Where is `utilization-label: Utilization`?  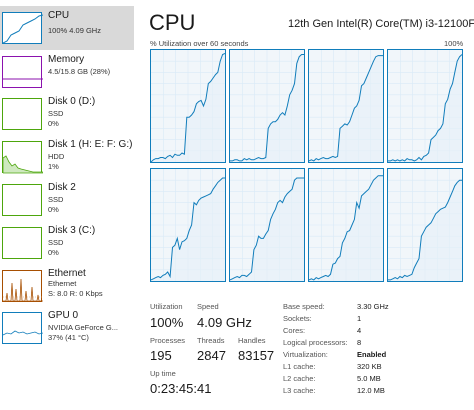
utilization-label: Utilization is located at coordinates (166, 306).